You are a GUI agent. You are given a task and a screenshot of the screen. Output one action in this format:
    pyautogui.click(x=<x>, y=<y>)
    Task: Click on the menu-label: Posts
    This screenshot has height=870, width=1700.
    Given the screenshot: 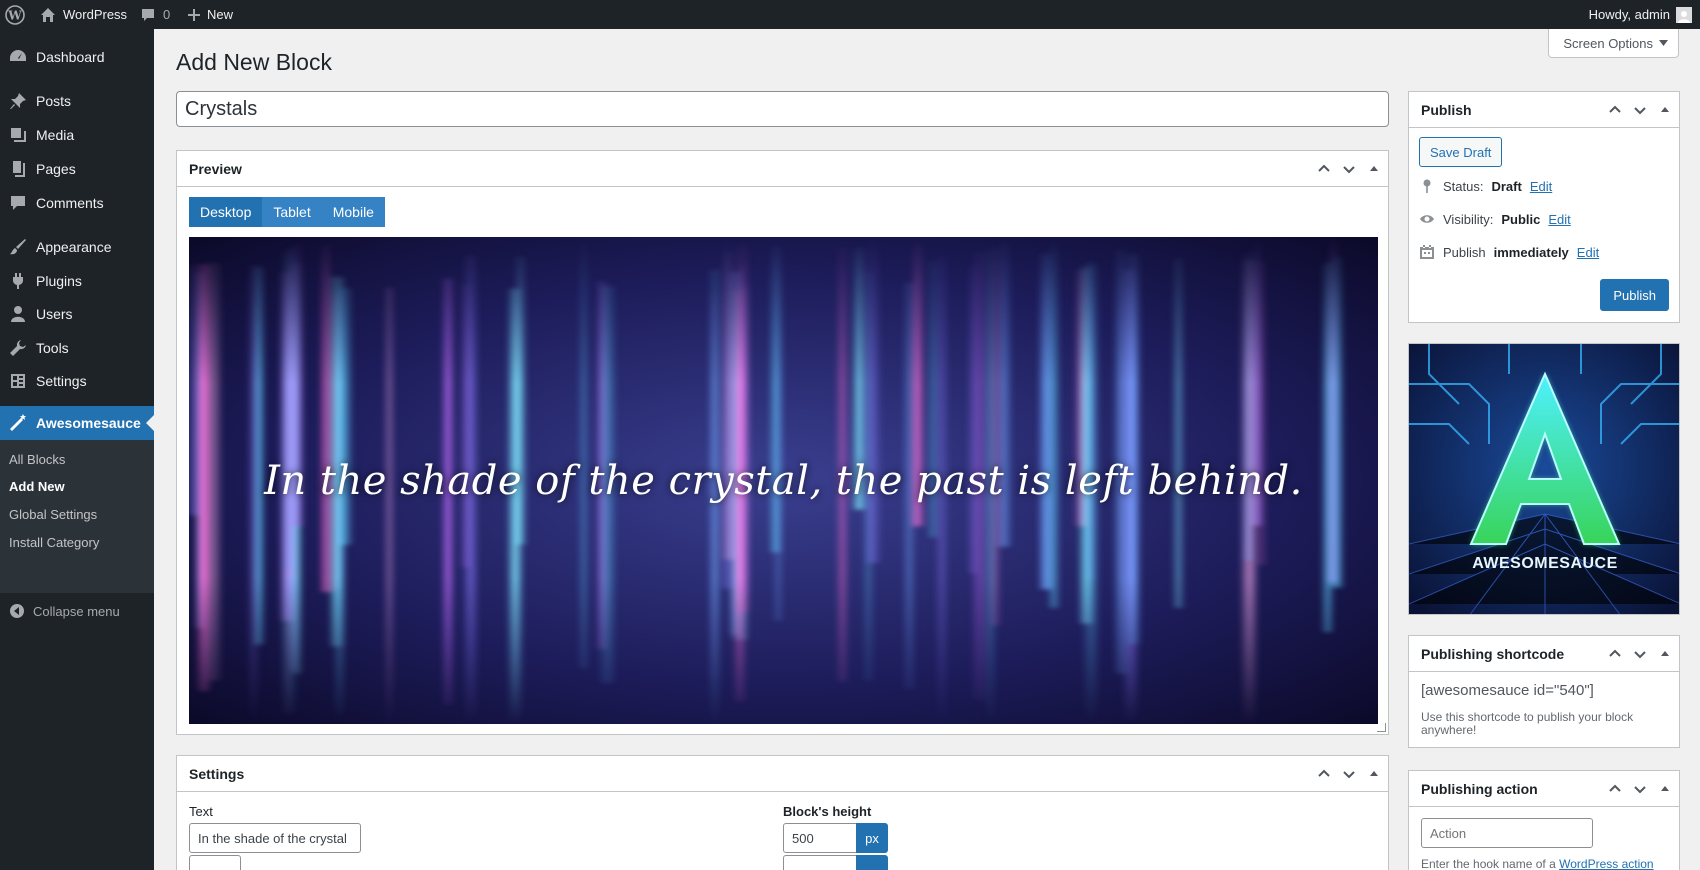 What is the action you would take?
    pyautogui.click(x=54, y=101)
    